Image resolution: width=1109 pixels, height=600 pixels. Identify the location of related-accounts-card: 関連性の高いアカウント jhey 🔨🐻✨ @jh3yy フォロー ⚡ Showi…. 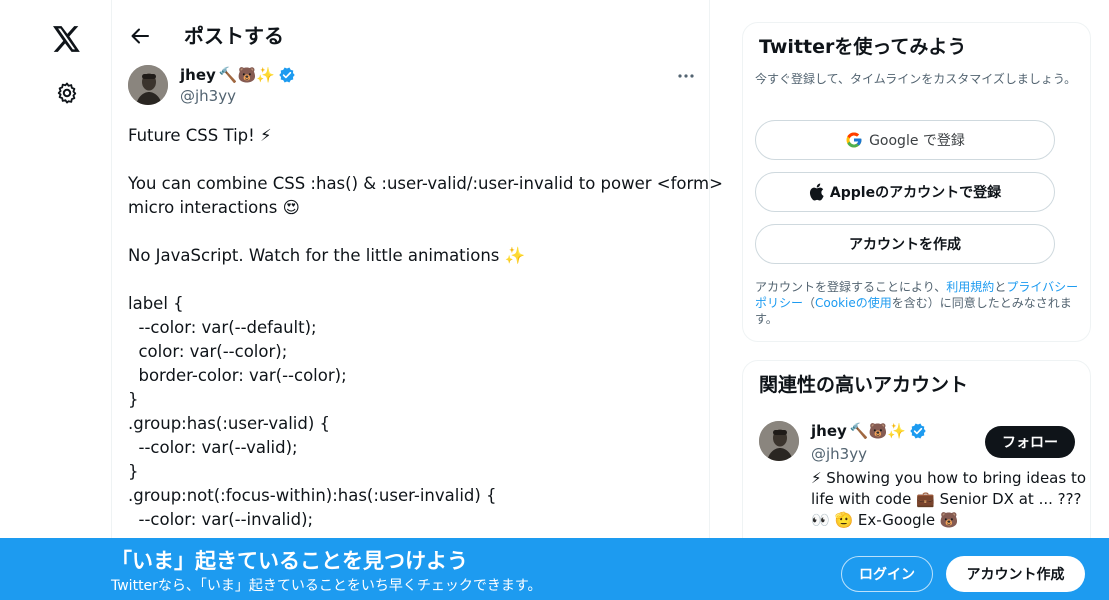
(916, 460).